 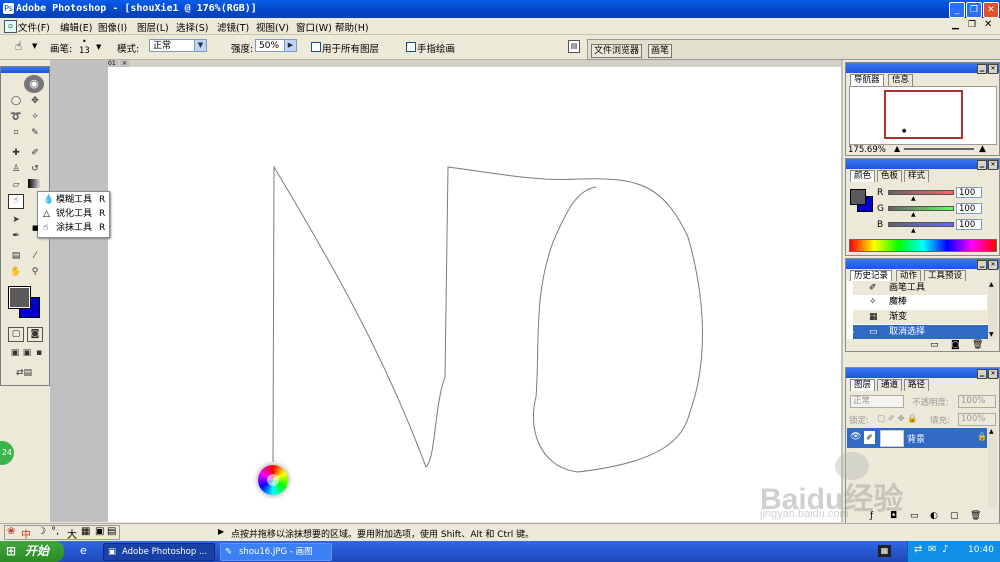 What do you see at coordinates (867, 150) in the screenshot?
I see `navigator-zoom: 175.69%` at bounding box center [867, 150].